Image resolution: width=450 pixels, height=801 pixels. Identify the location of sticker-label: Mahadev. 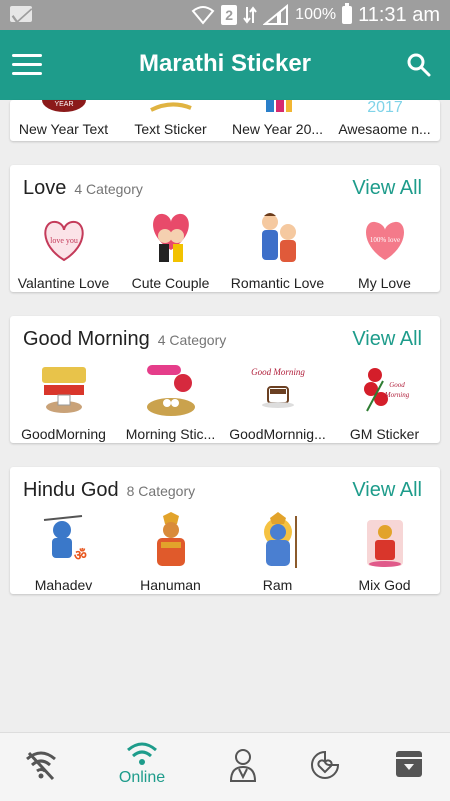
(63, 585).